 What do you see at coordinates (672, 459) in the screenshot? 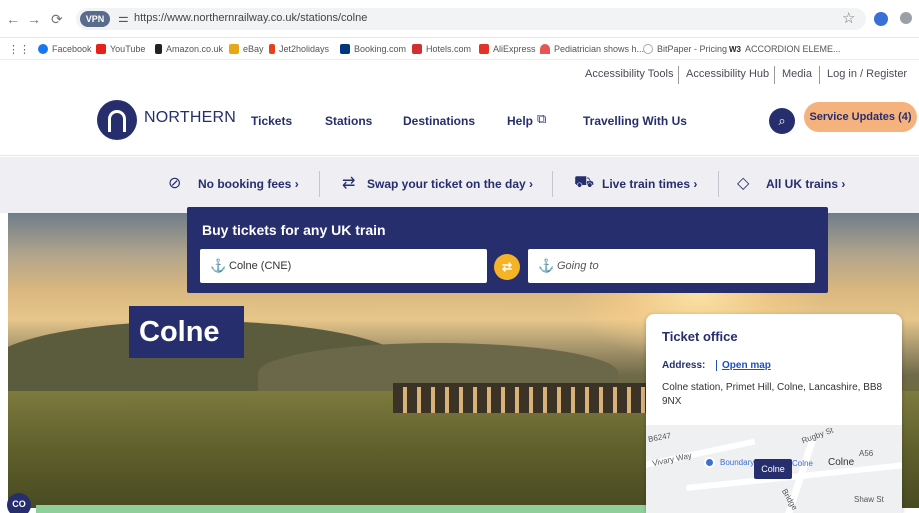
I see `map-label: Vivary Way` at bounding box center [672, 459].